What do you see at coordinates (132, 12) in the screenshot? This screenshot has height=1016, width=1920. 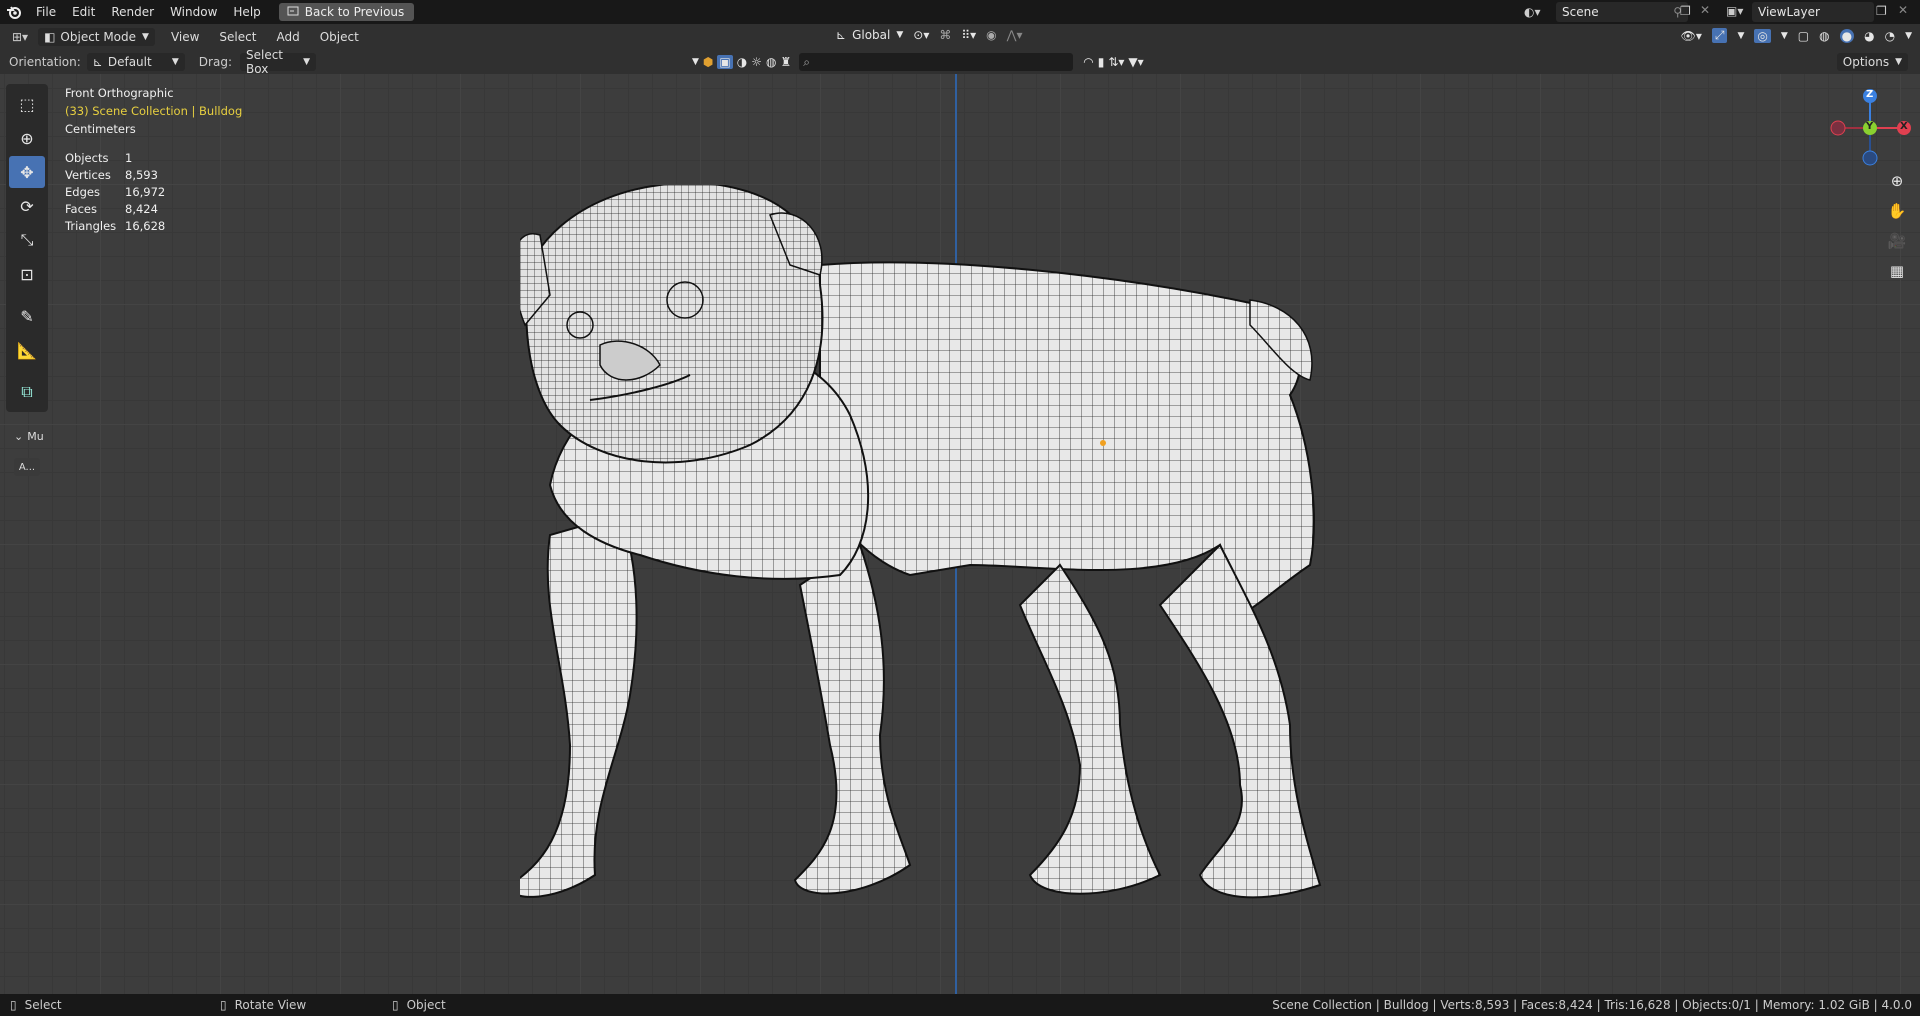 I see `menu-render: Render` at bounding box center [132, 12].